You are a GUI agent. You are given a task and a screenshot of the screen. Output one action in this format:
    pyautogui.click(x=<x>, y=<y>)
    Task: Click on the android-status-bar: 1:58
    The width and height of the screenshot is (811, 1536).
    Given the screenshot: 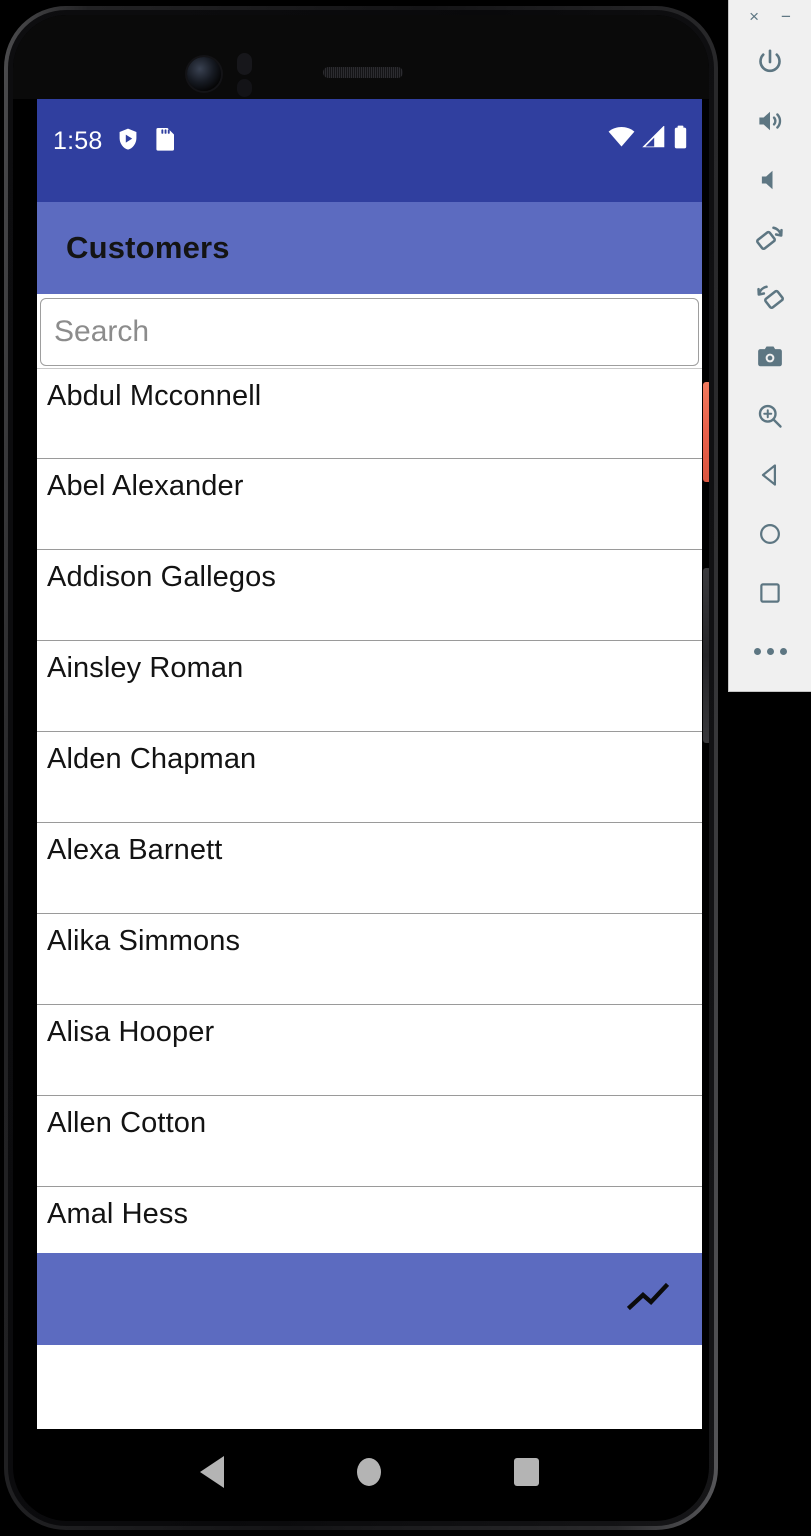 What is the action you would take?
    pyautogui.click(x=369, y=150)
    